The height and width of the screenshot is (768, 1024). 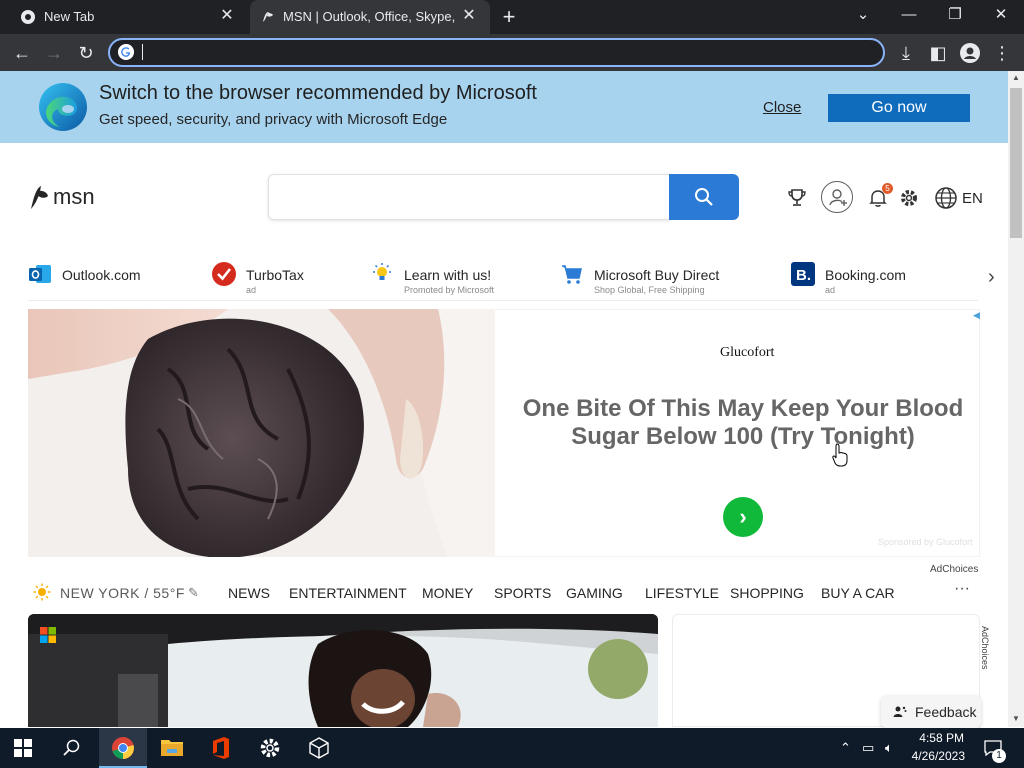 What do you see at coordinates (101, 275) in the screenshot?
I see `quick-link-label: Outlook.com` at bounding box center [101, 275].